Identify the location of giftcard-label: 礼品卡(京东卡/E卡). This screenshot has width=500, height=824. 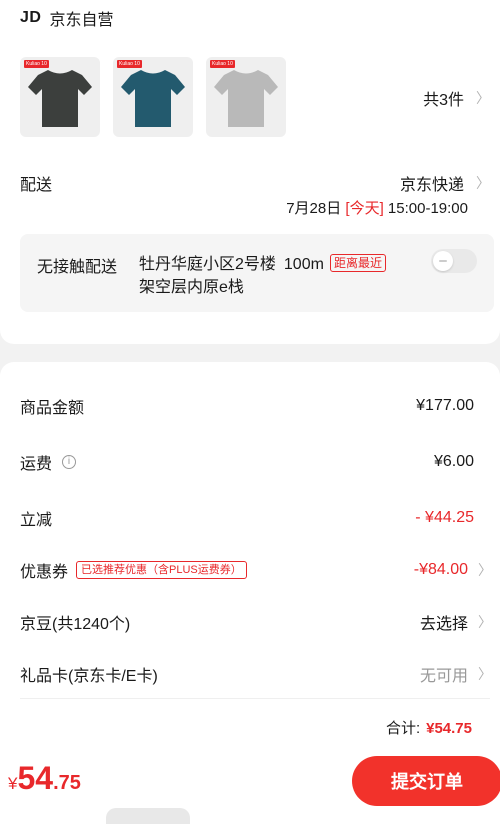
(89, 676).